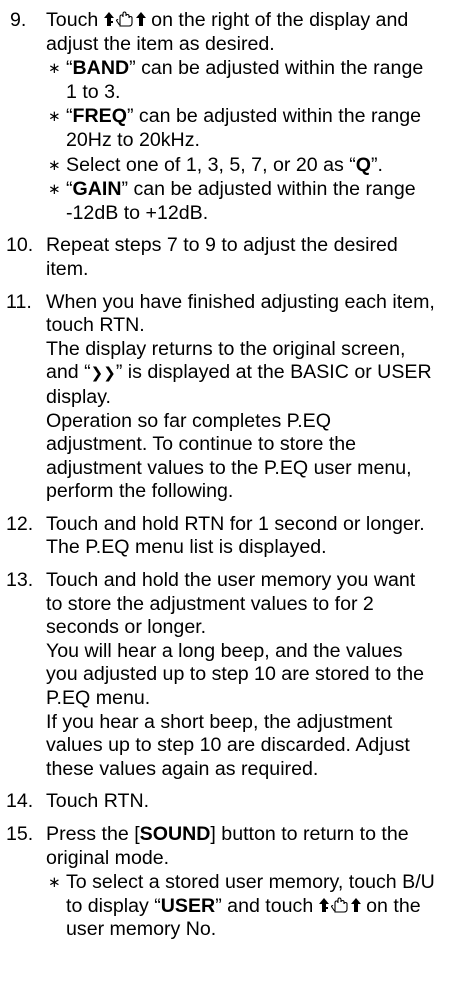 The width and height of the screenshot is (476, 983). Describe the element at coordinates (20, 245) in the screenshot. I see `step-number: 10.` at that location.